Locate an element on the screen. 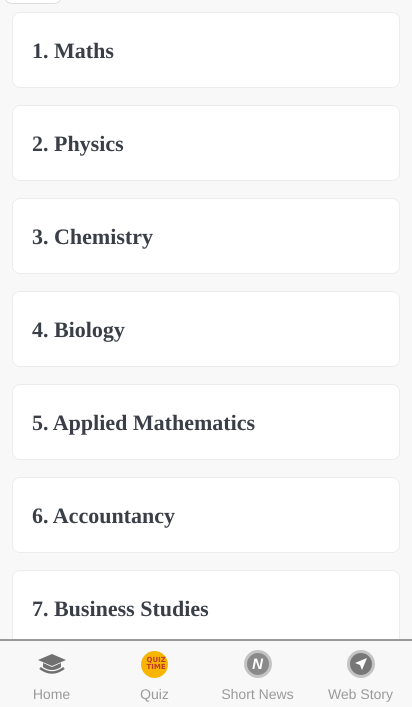 This screenshot has width=412, height=707. subject-card: 7. Business Studies is located at coordinates (206, 604).